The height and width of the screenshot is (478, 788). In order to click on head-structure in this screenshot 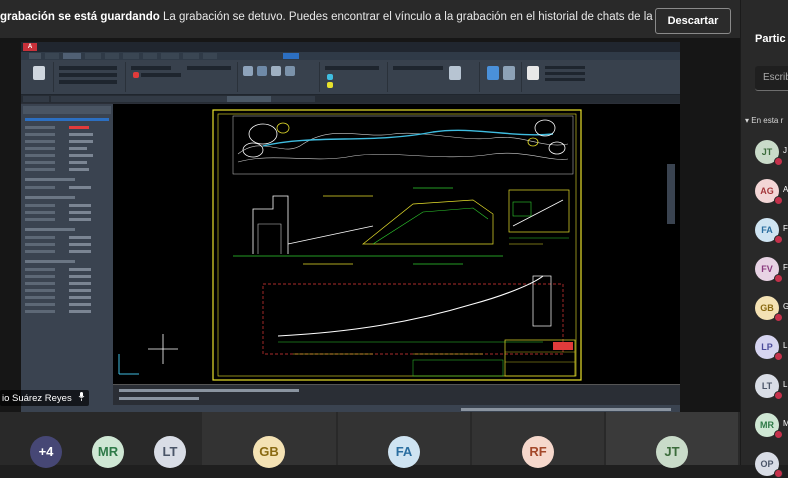, I will do `click(542, 301)`.